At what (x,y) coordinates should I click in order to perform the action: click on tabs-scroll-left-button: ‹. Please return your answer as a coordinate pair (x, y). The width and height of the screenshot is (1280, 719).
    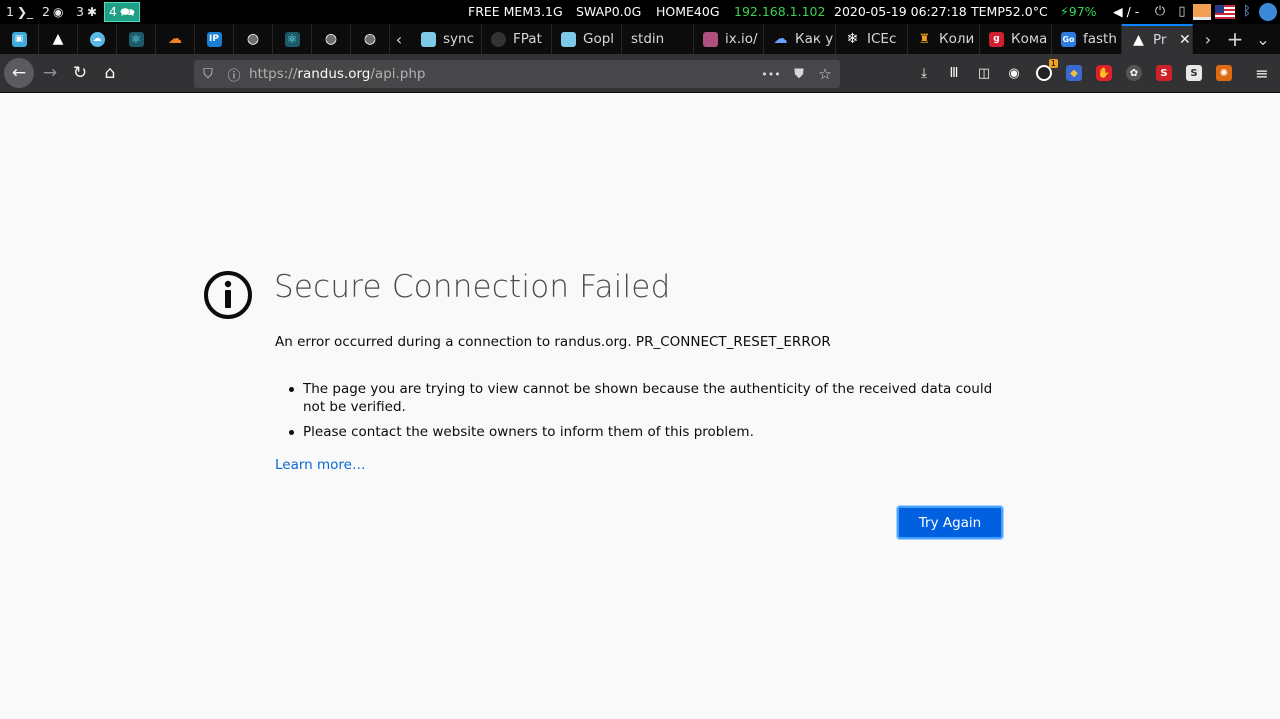
    Looking at the image, I should click on (399, 39).